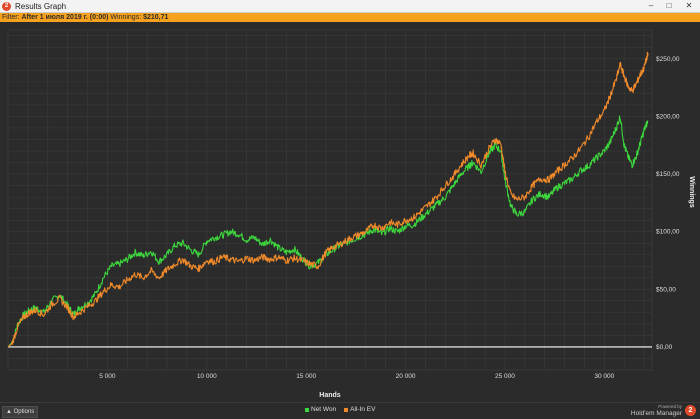 The height and width of the screenshot is (419, 700). Describe the element at coordinates (306, 376) in the screenshot. I see `x-tick-label: 15 000` at that location.